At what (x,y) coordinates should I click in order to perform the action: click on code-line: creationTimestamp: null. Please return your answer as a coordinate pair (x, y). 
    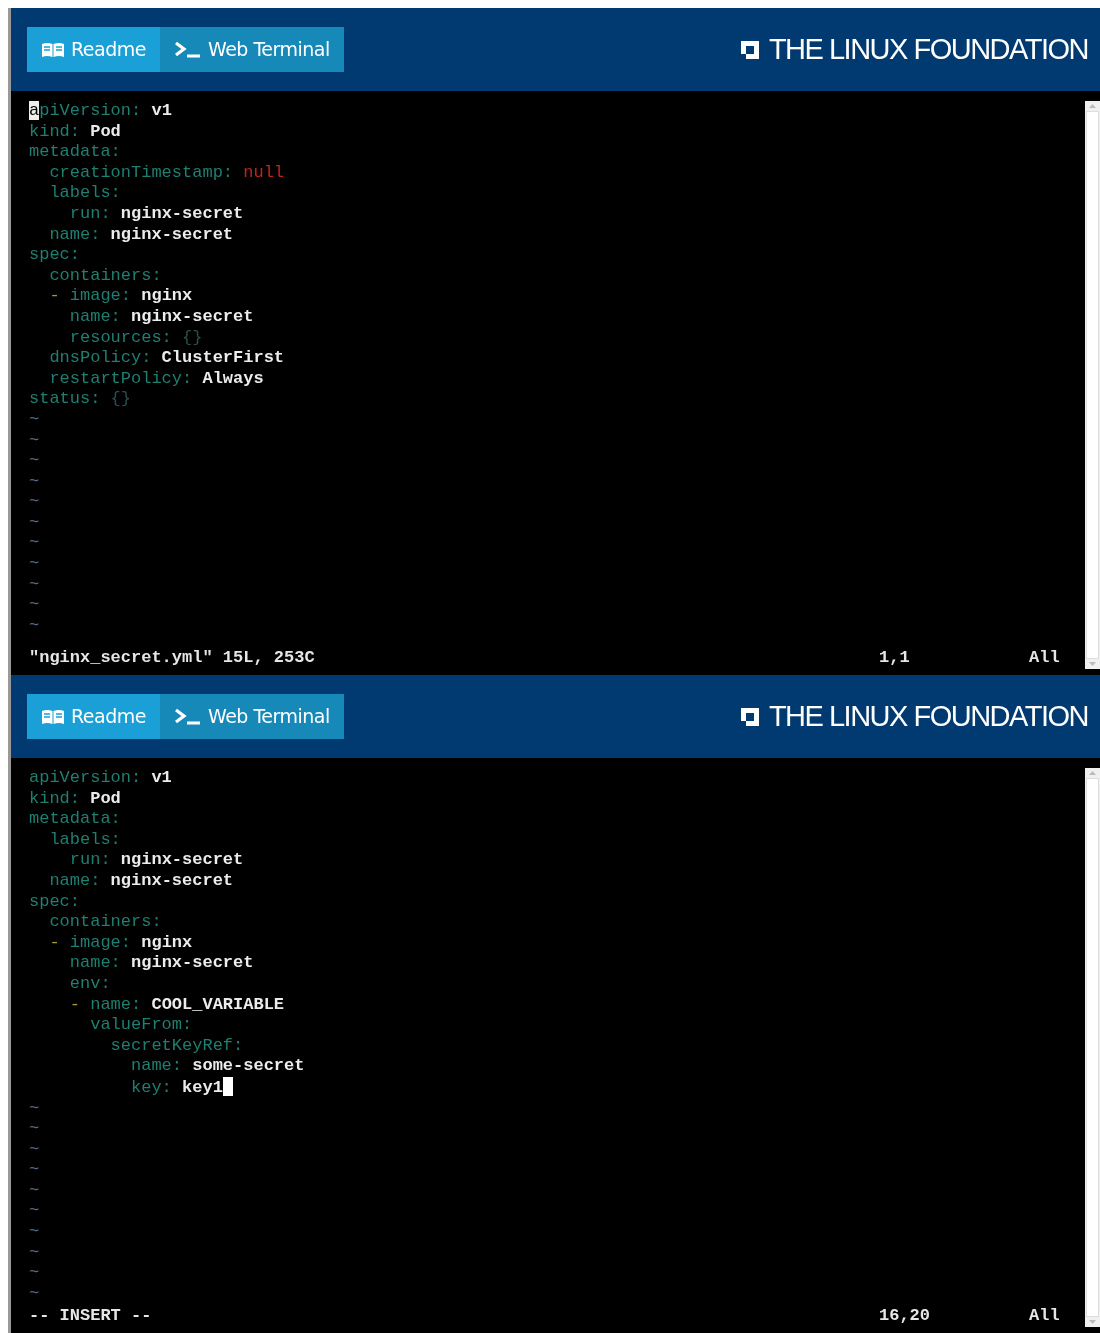
    Looking at the image, I should click on (166, 173).